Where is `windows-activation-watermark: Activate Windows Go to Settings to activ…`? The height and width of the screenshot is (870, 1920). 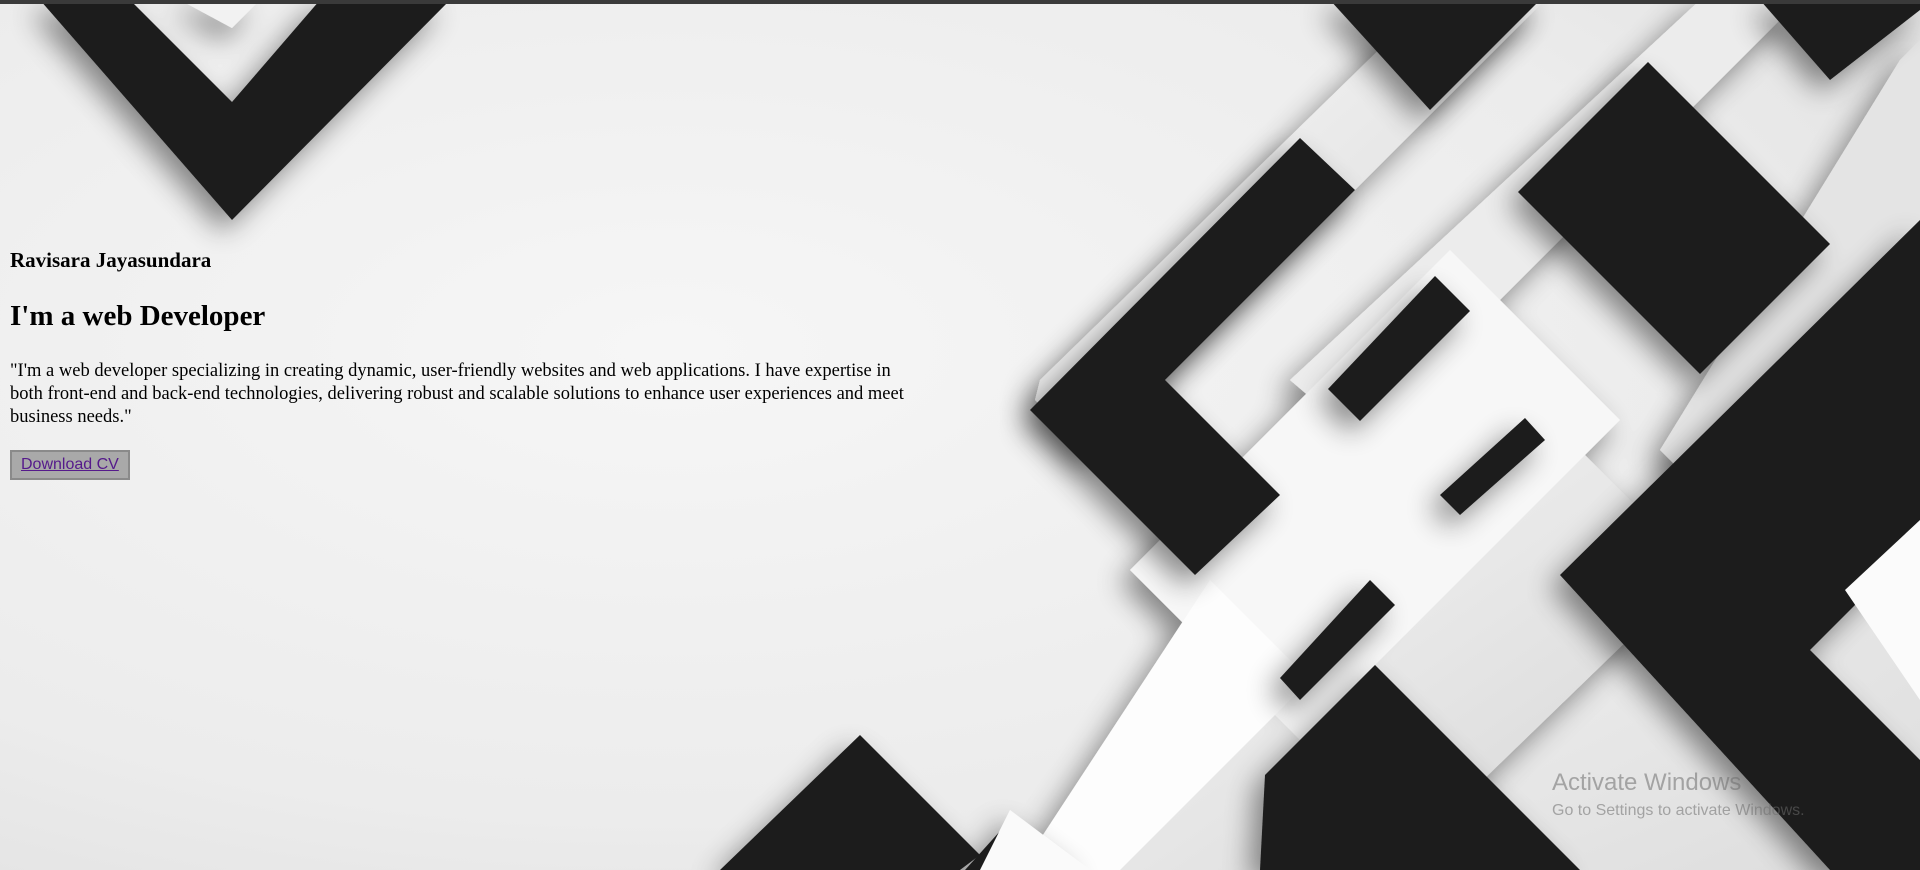 windows-activation-watermark: Activate Windows Go to Settings to activ… is located at coordinates (1678, 795).